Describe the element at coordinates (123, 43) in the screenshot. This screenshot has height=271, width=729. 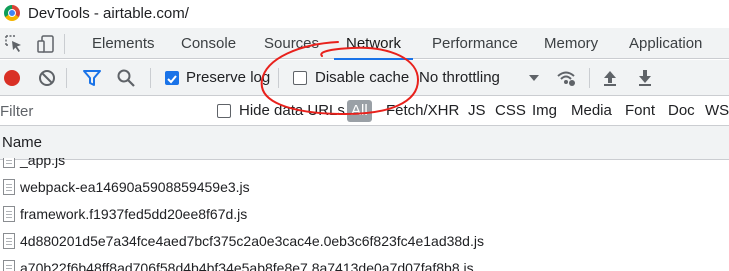
I see `tab-elements: Elements` at that location.